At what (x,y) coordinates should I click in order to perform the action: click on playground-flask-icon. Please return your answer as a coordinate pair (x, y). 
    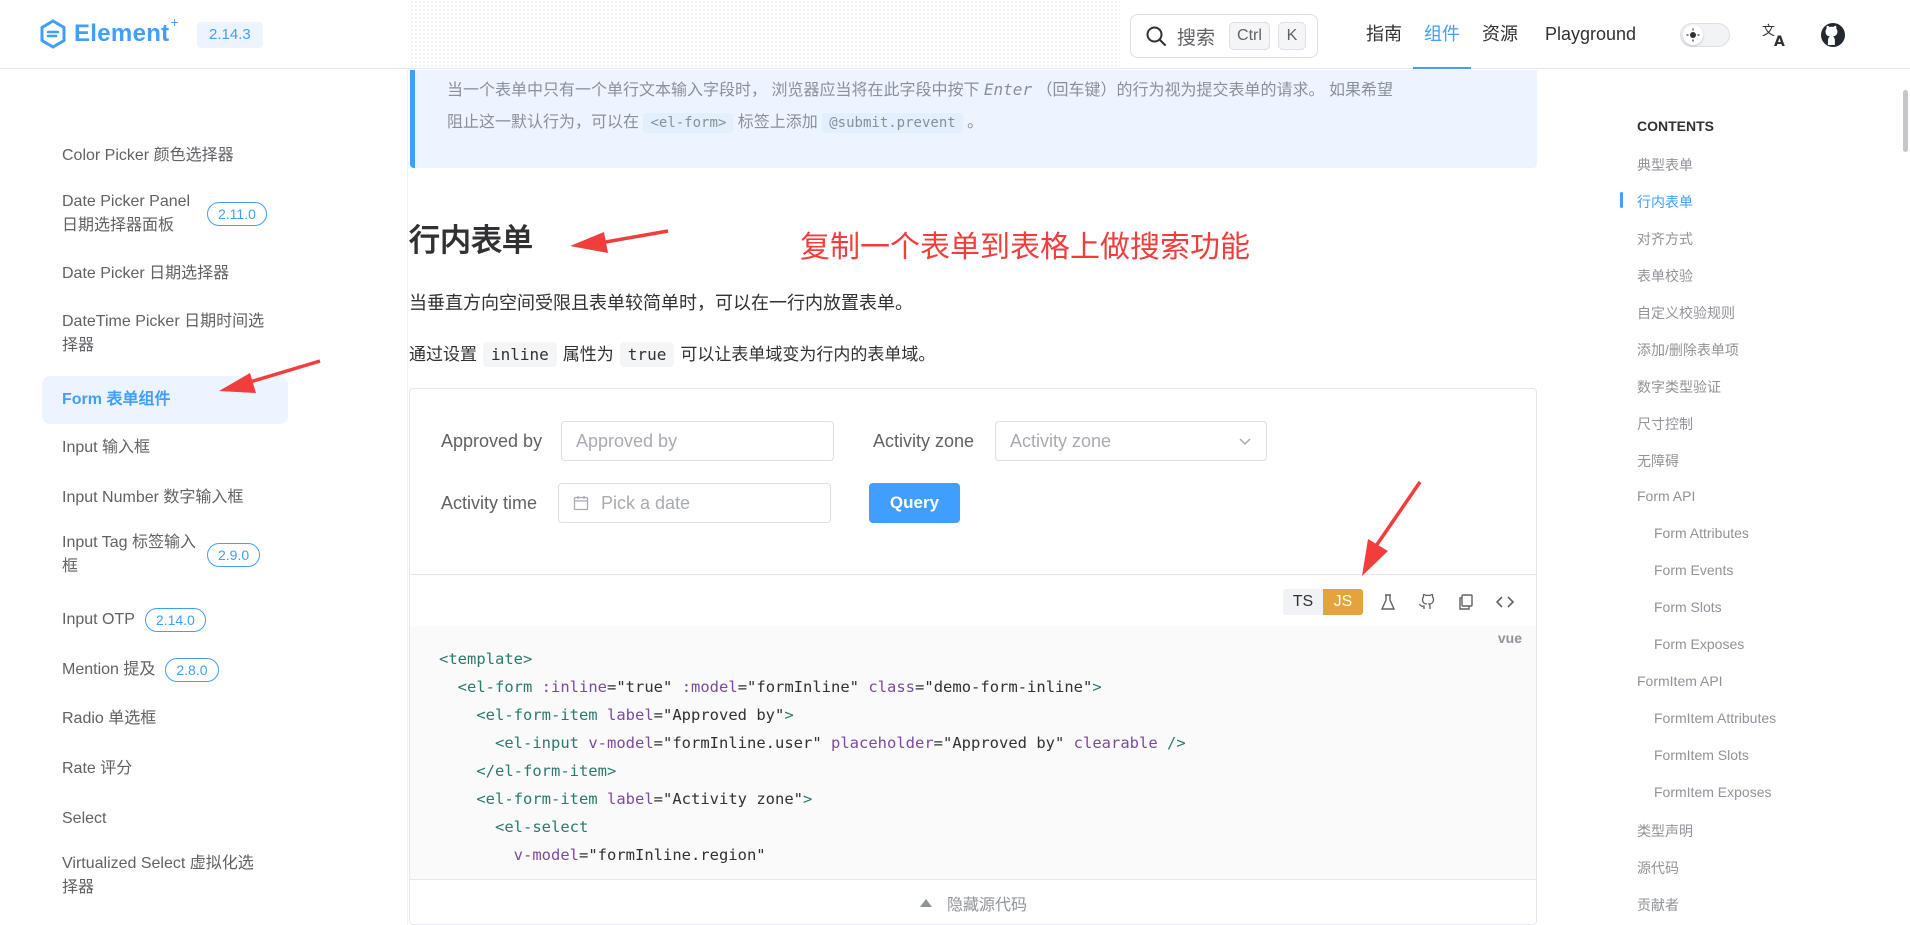
    Looking at the image, I should click on (1388, 602).